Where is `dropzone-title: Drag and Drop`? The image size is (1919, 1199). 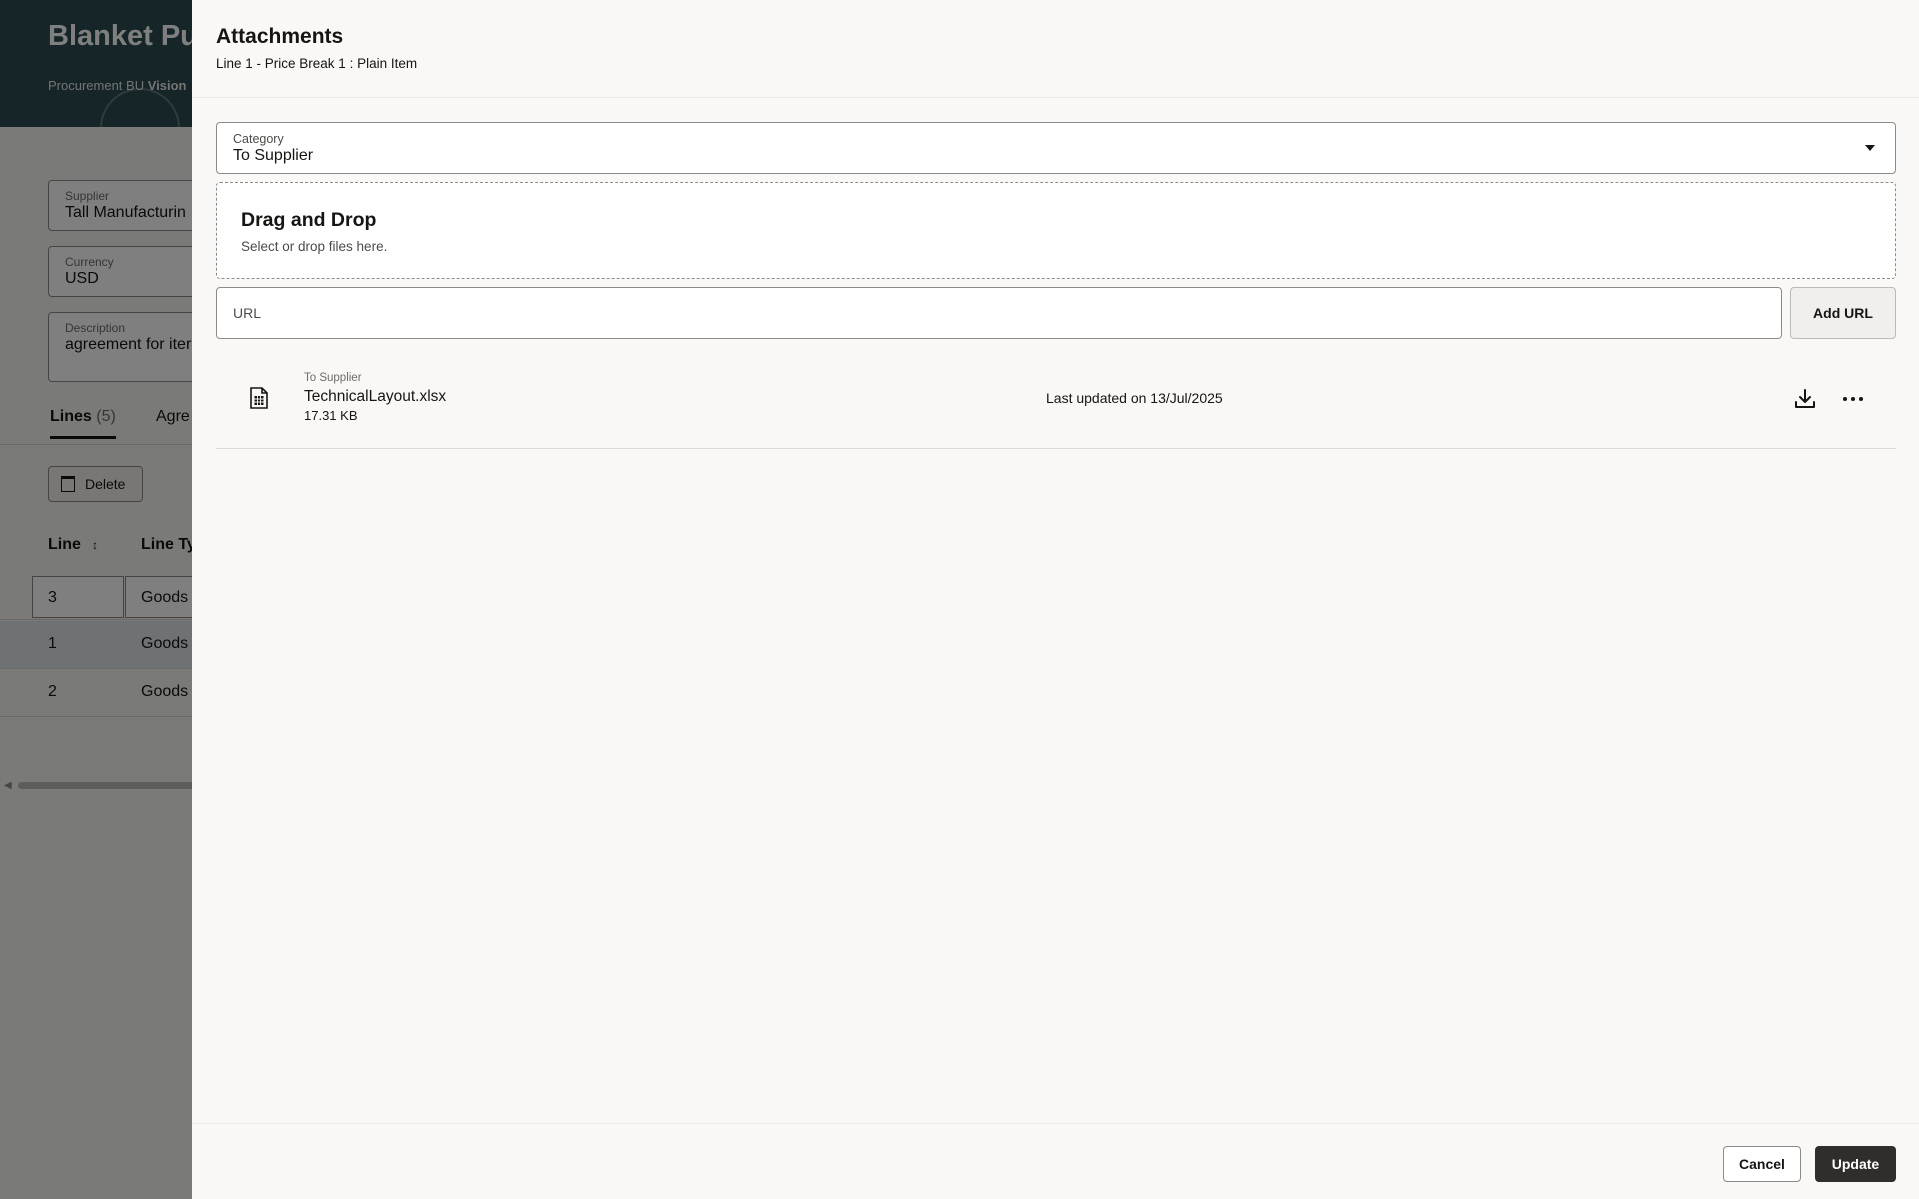 dropzone-title: Drag and Drop is located at coordinates (309, 220).